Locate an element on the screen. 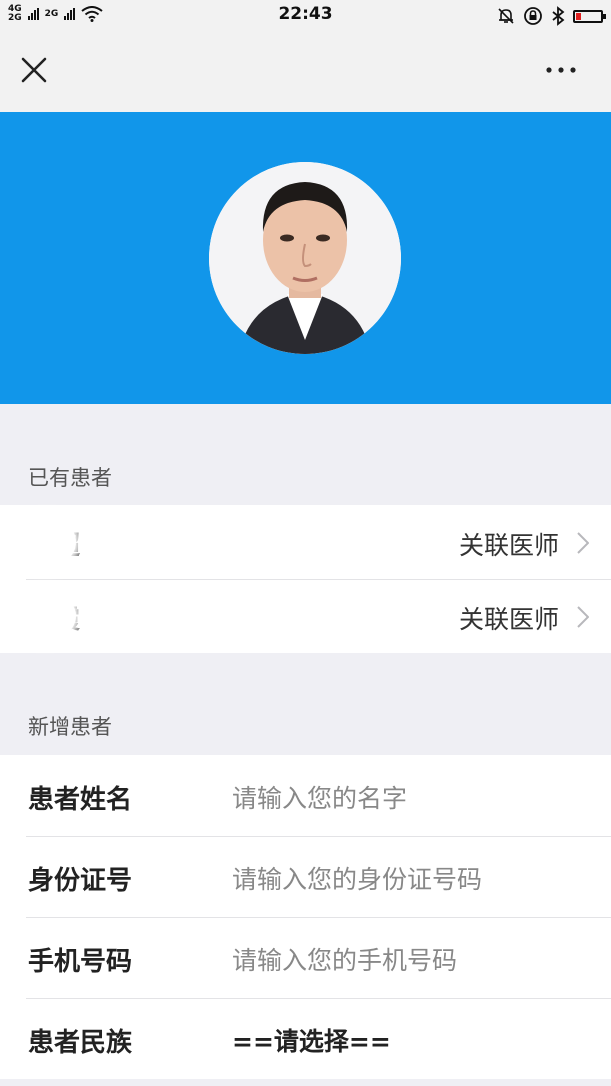 This screenshot has height=1086, width=611. id-number-label: 身份证号 is located at coordinates (80, 881).